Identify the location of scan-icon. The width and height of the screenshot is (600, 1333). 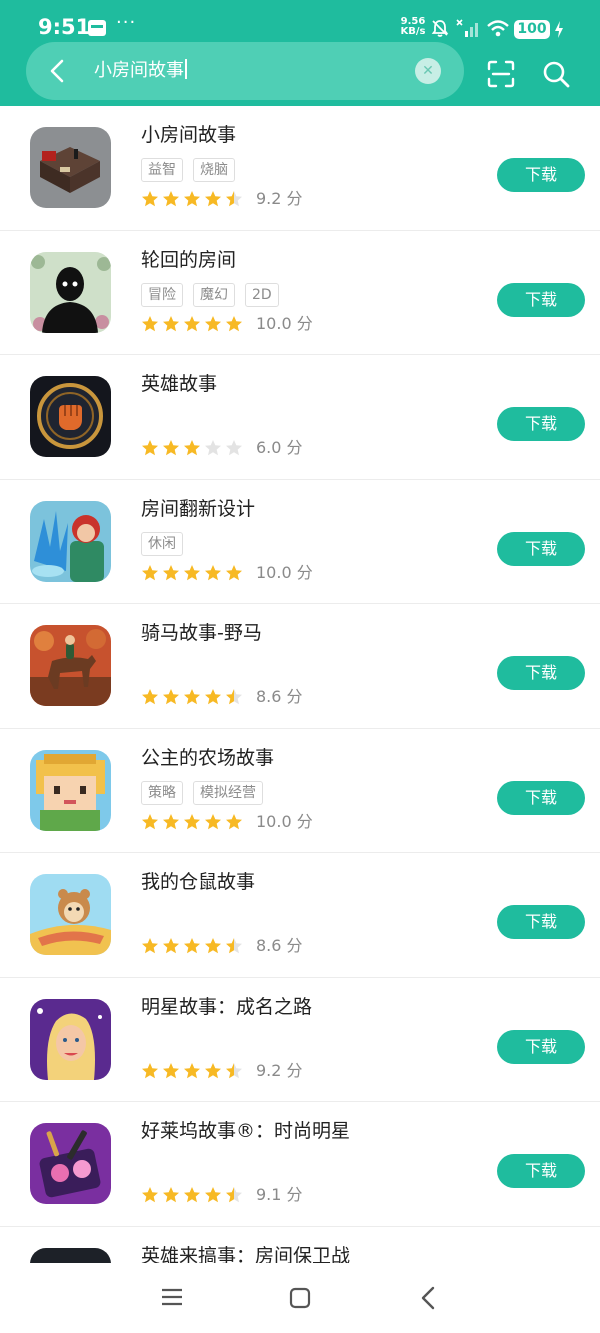
(501, 74).